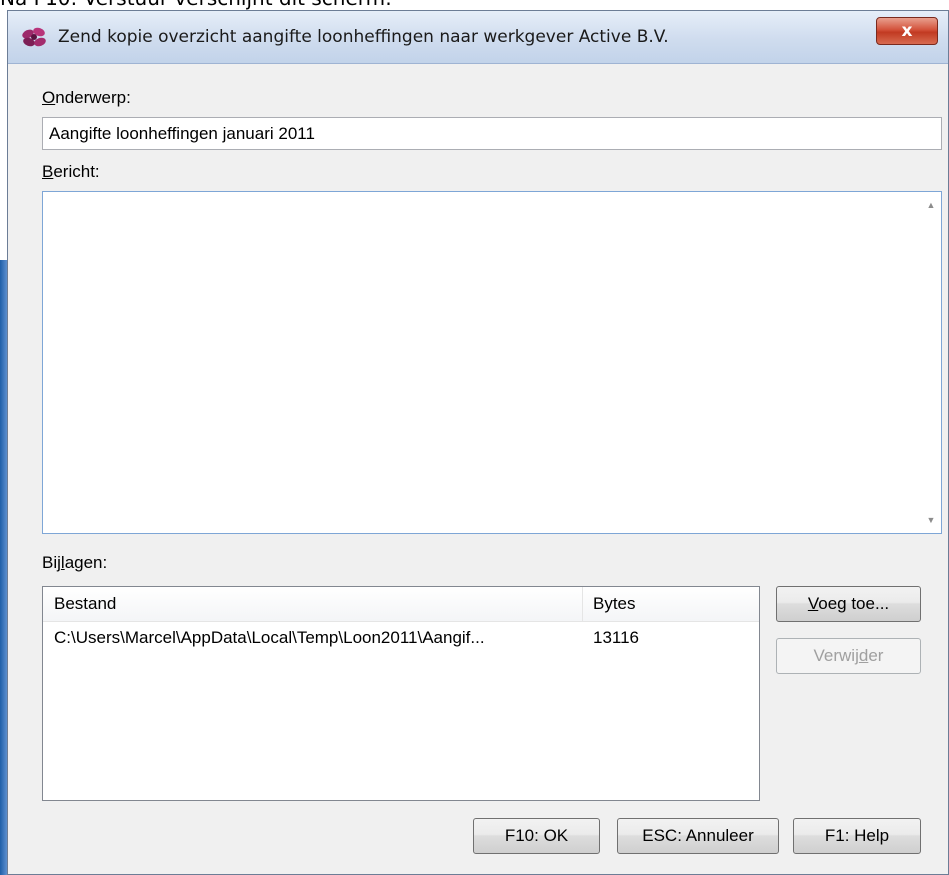  I want to click on attachments-label-pre: Bij, so click(51, 562).